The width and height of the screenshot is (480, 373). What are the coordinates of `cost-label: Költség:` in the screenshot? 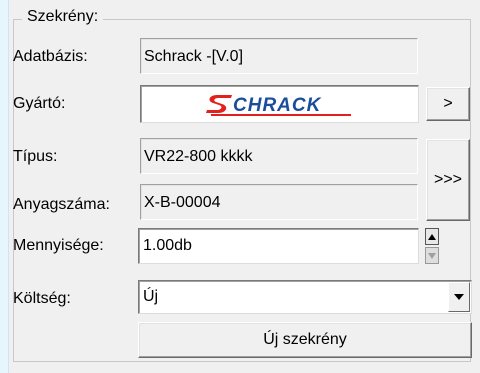 It's located at (42, 298).